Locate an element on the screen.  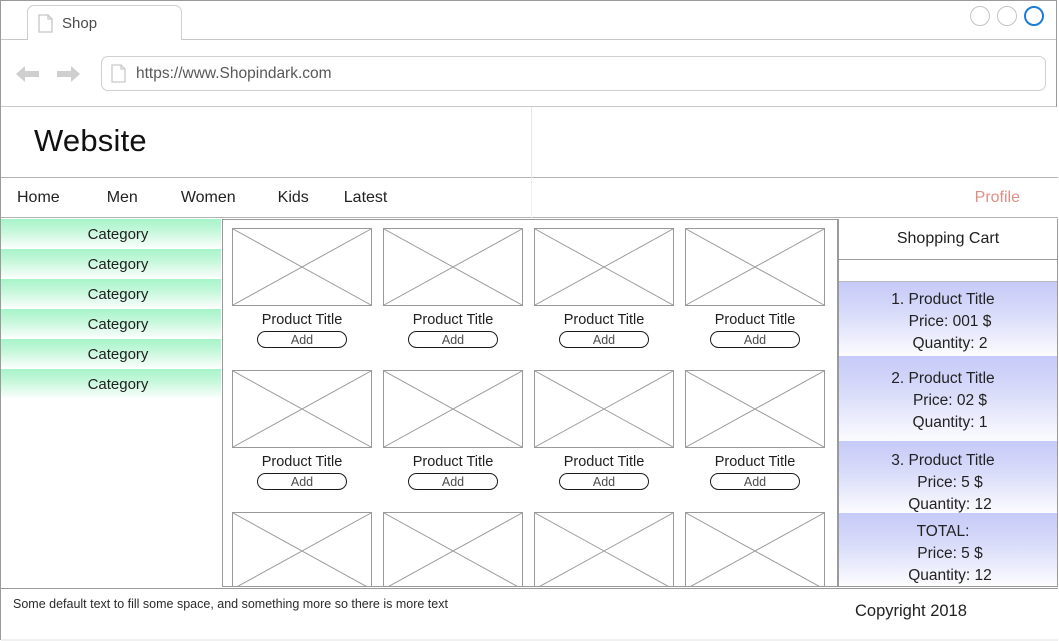
window-controls is located at coordinates (1007, 16).